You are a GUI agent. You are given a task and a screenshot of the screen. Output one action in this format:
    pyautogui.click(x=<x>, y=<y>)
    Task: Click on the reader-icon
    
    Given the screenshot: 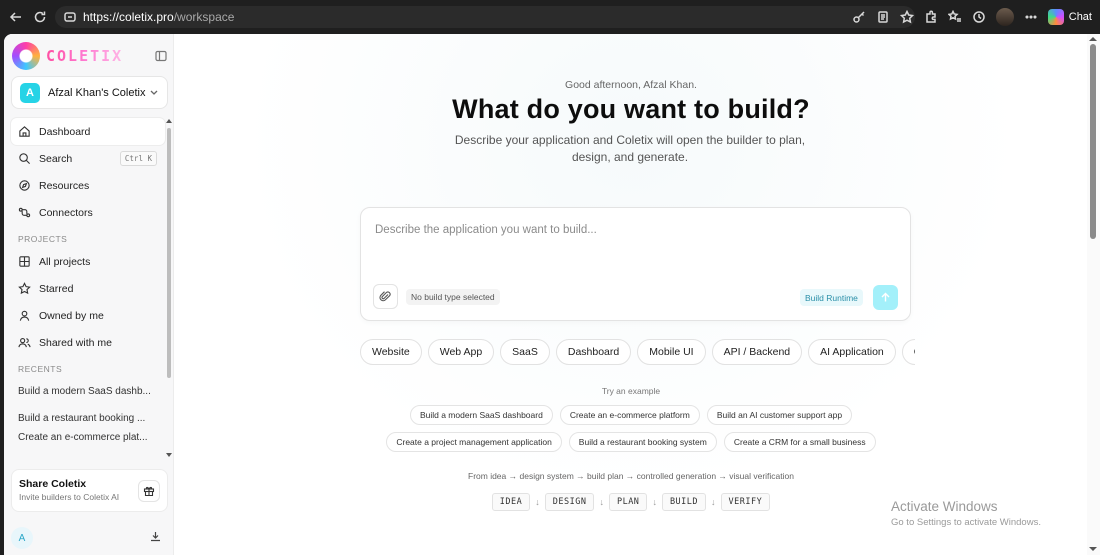 What is the action you would take?
    pyautogui.click(x=883, y=17)
    